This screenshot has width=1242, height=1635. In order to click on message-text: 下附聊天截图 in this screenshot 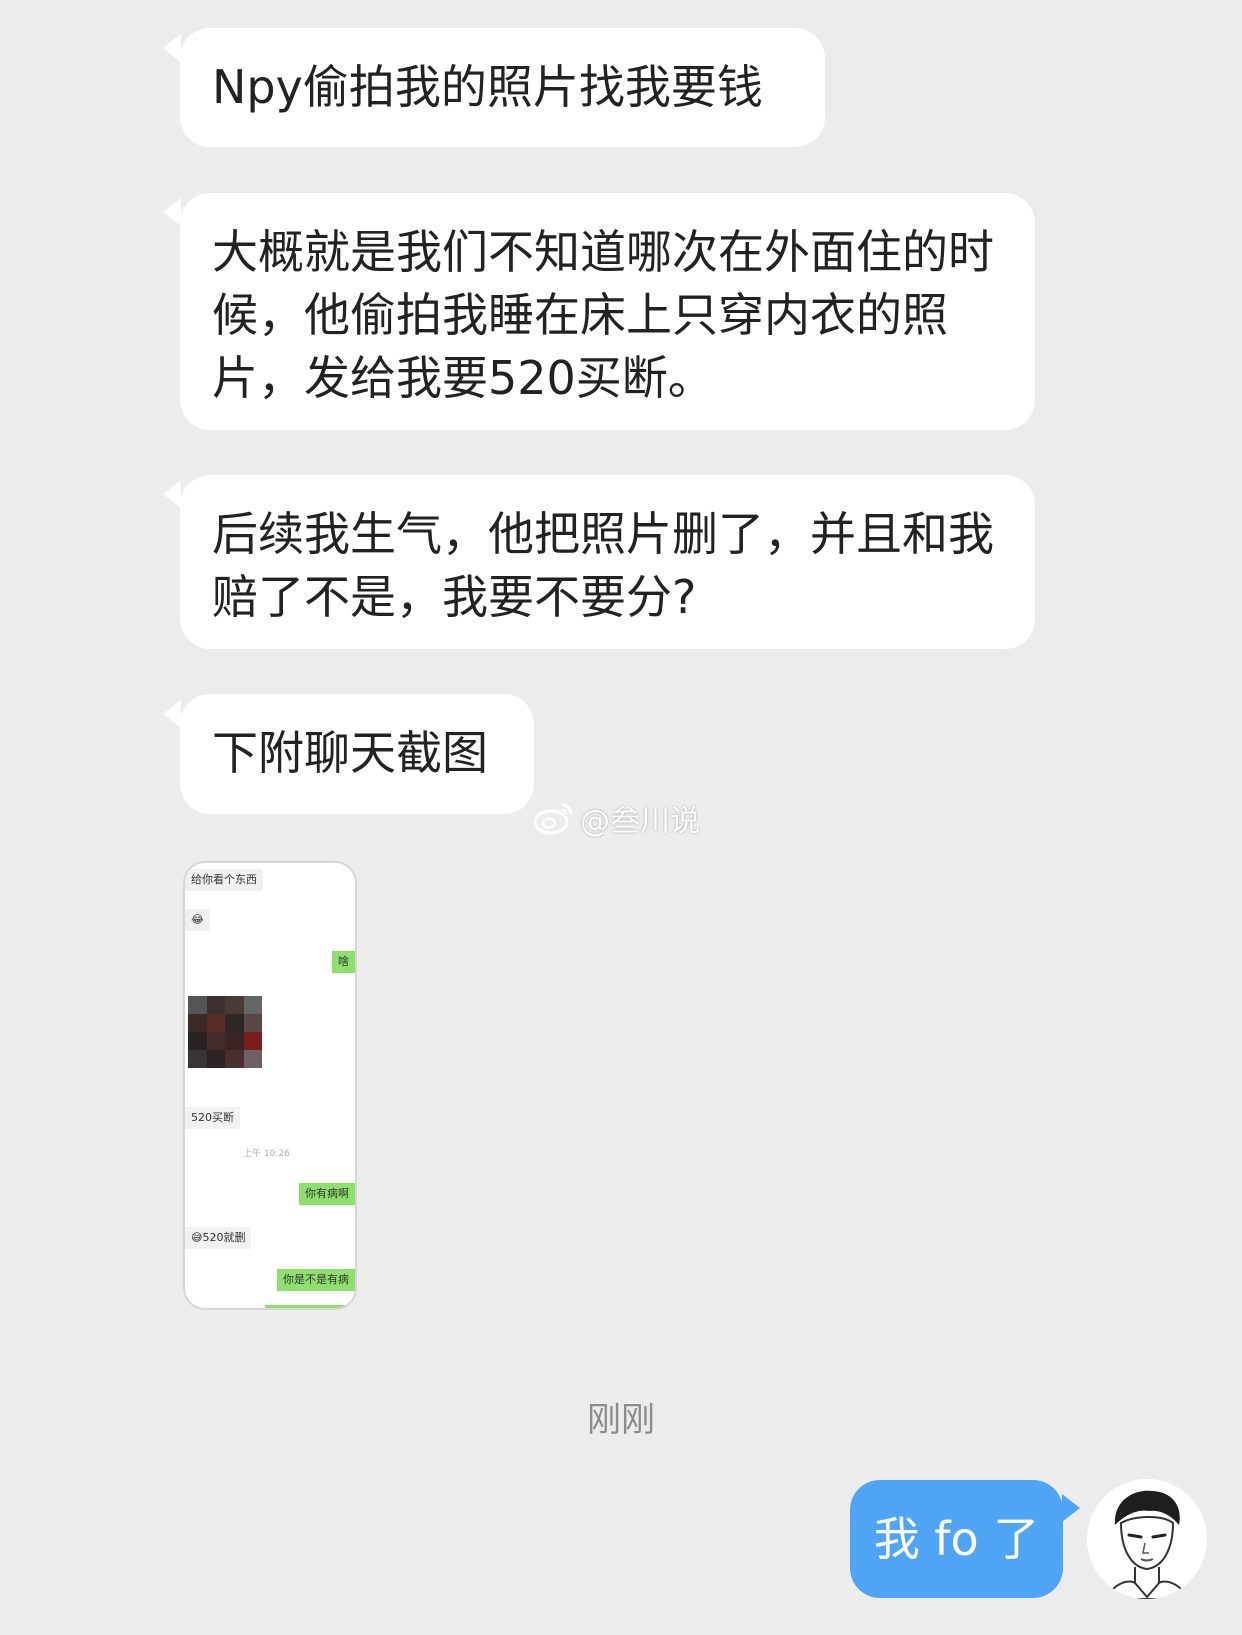, I will do `click(350, 753)`.